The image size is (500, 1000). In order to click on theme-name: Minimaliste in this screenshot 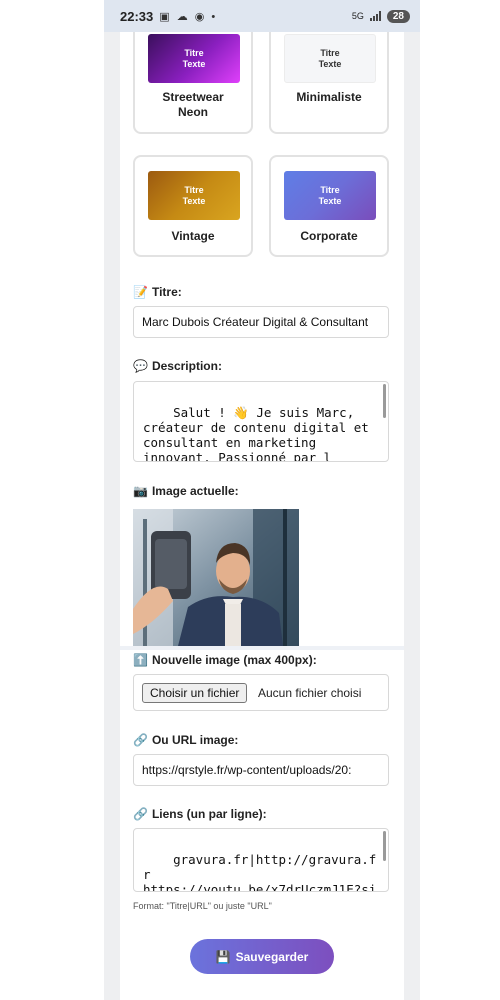, I will do `click(329, 97)`.